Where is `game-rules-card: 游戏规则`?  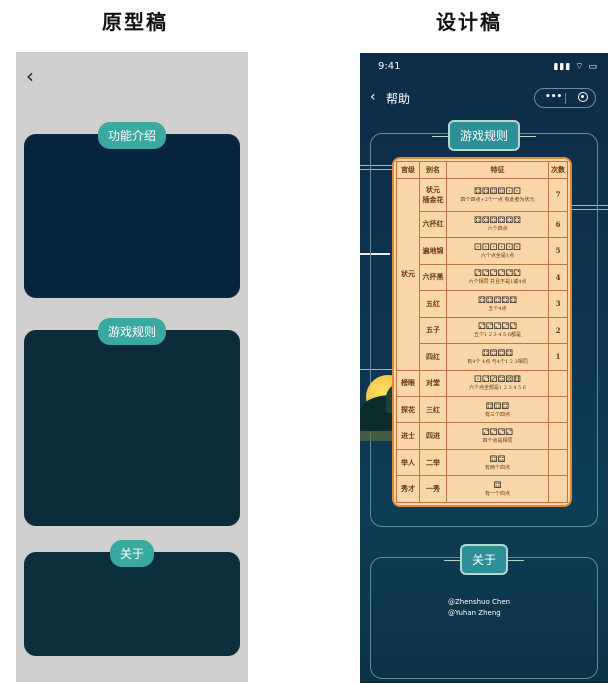
game-rules-card: 游戏规则 is located at coordinates (132, 422).